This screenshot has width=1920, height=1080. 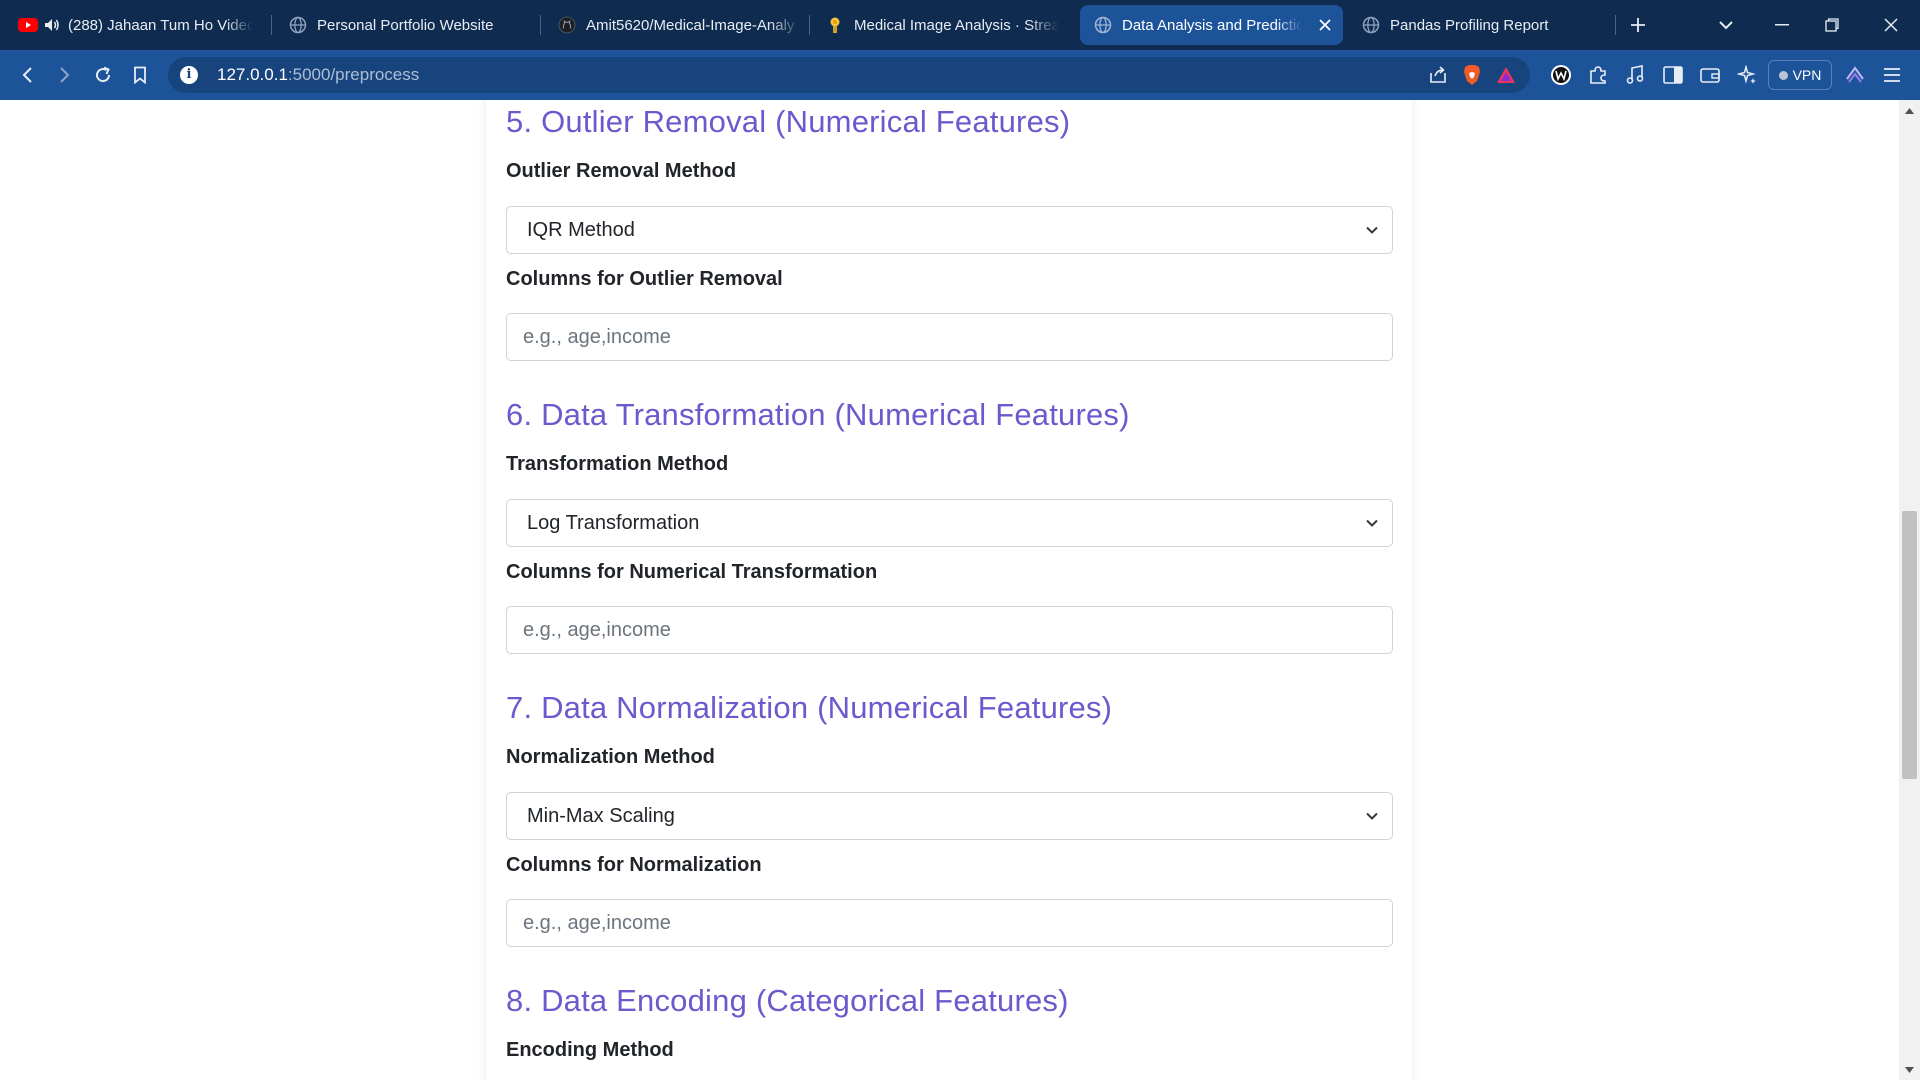 What do you see at coordinates (849, 75) in the screenshot?
I see `address-bar: i 127.0.0.1:5000/preprocess` at bounding box center [849, 75].